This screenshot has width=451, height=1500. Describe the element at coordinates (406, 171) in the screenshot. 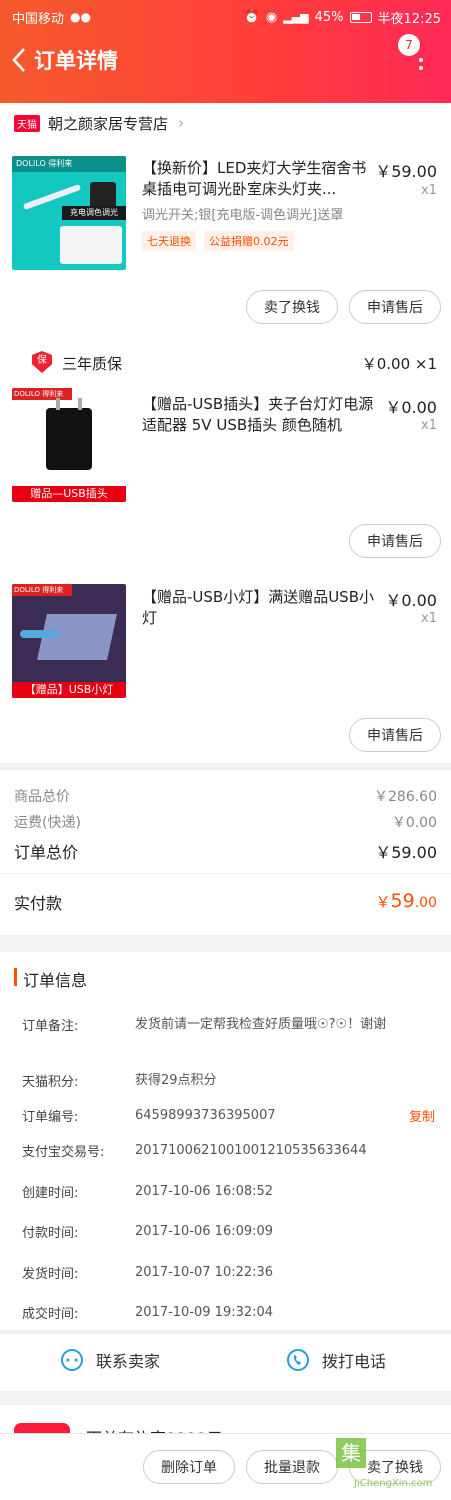

I see `product-price: ￥59.00` at that location.